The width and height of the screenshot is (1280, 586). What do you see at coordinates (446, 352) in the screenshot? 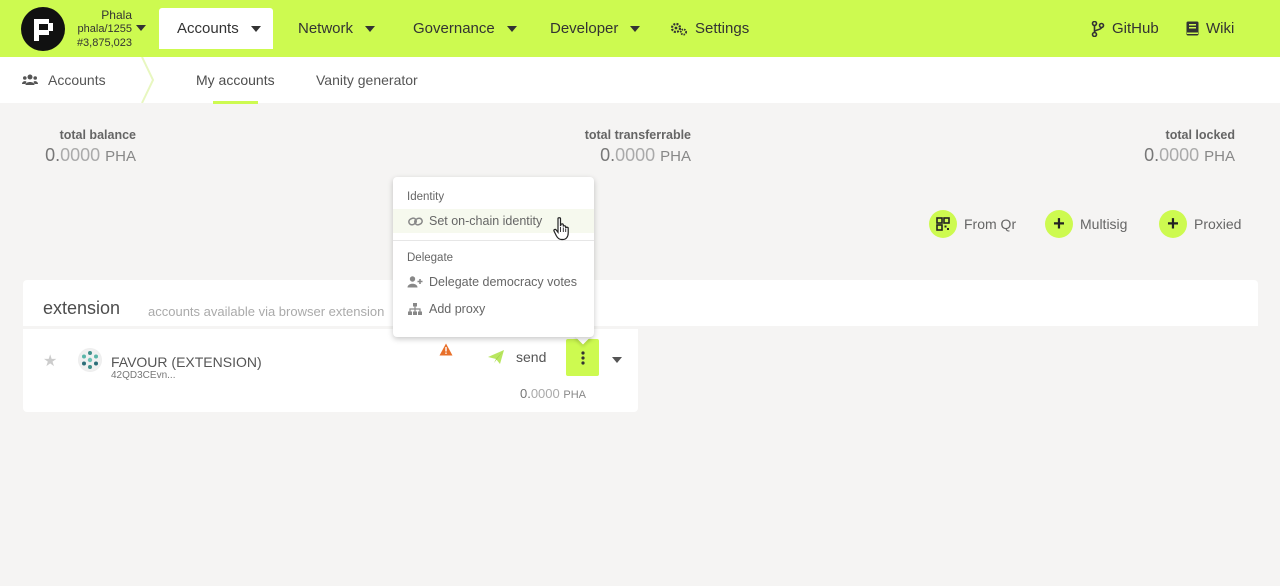
I see `warning-icon` at bounding box center [446, 352].